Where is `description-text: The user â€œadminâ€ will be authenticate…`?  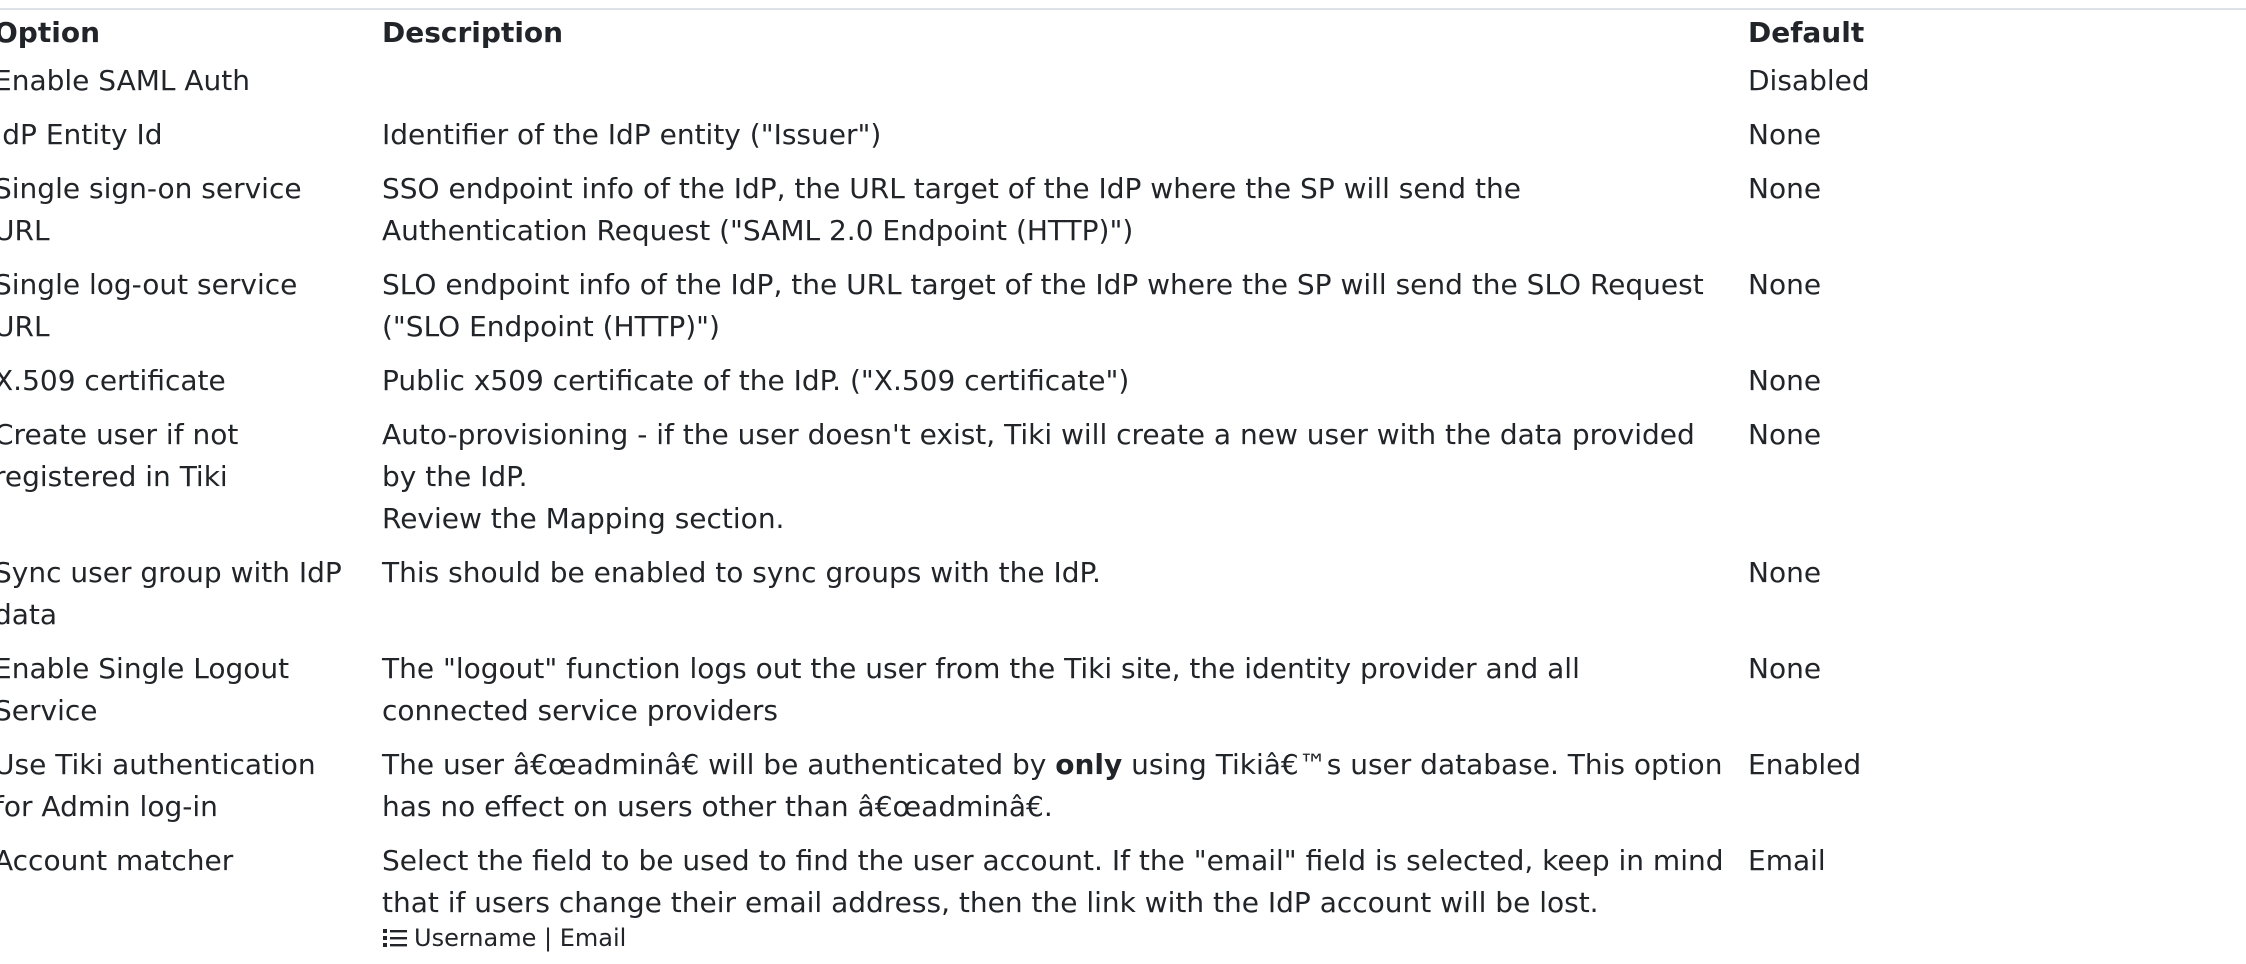 description-text: The user â€œadminâ€ will be authenticate… is located at coordinates (719, 764).